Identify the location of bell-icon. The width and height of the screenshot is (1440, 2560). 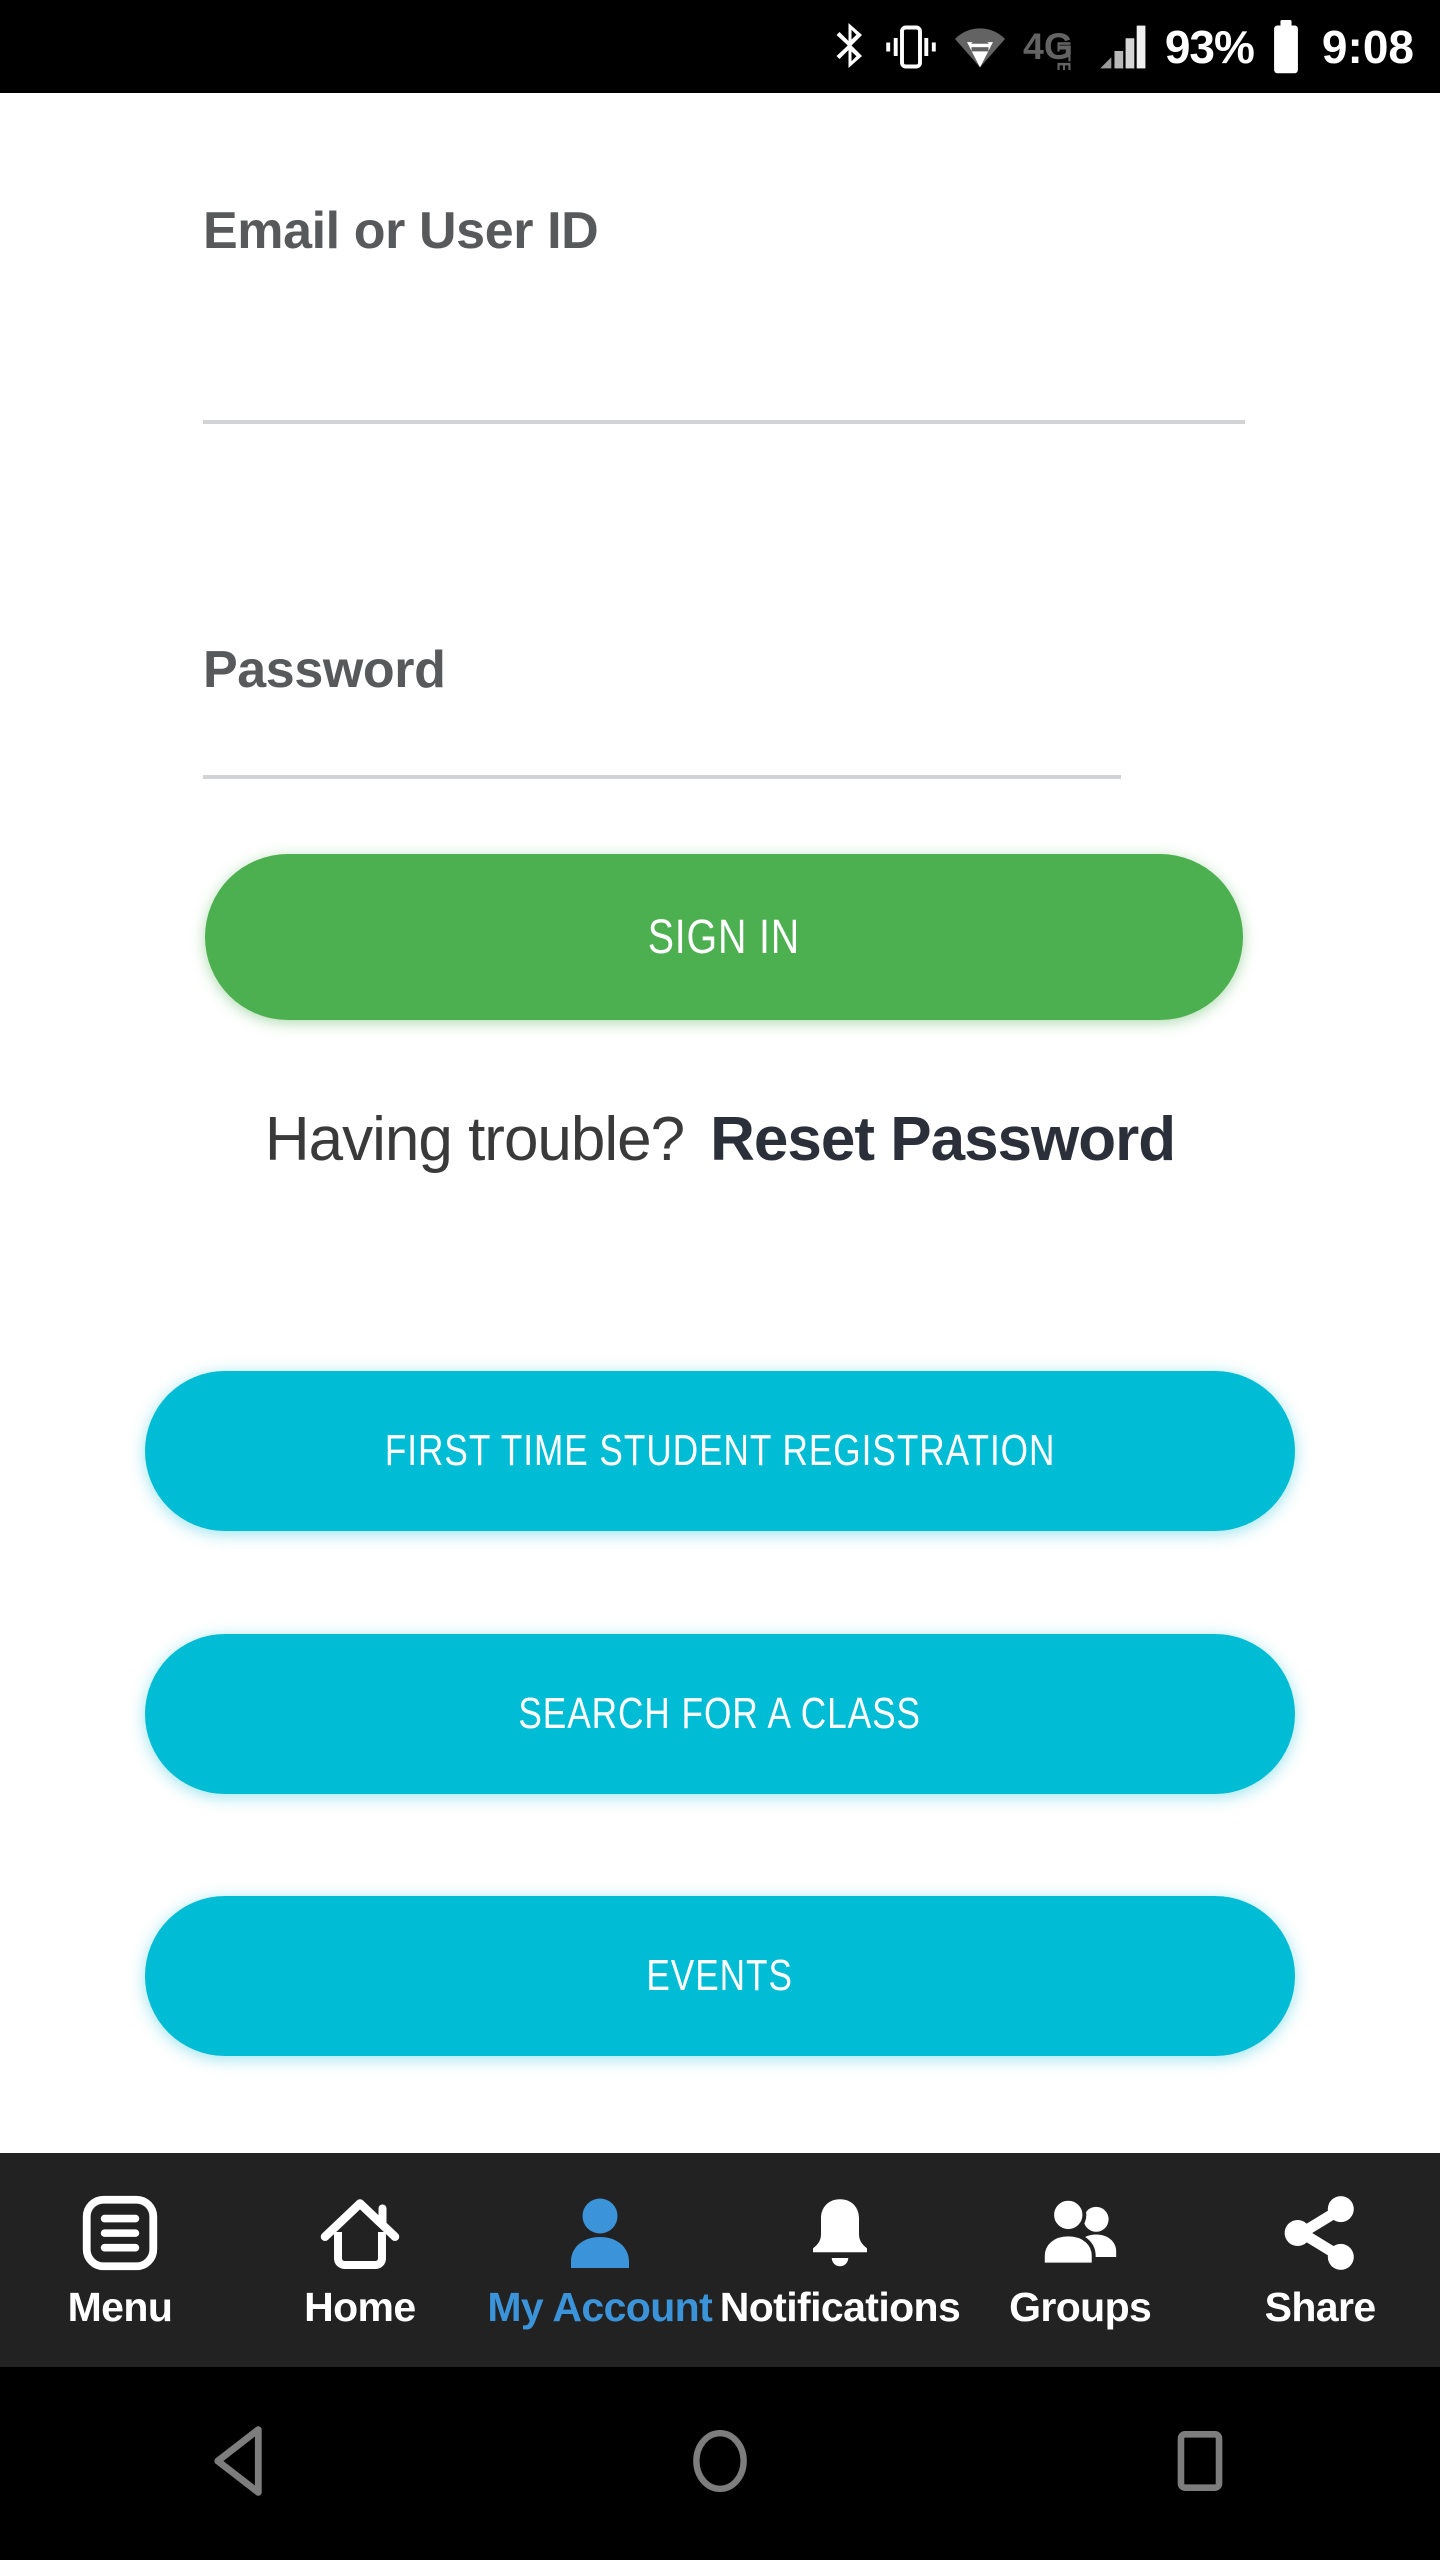
(840, 2233).